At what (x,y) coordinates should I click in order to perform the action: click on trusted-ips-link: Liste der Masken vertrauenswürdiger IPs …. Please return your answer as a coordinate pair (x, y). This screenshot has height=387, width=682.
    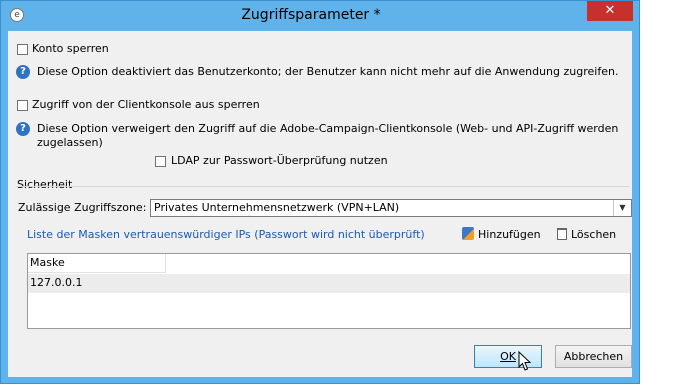
    Looking at the image, I should click on (226, 235).